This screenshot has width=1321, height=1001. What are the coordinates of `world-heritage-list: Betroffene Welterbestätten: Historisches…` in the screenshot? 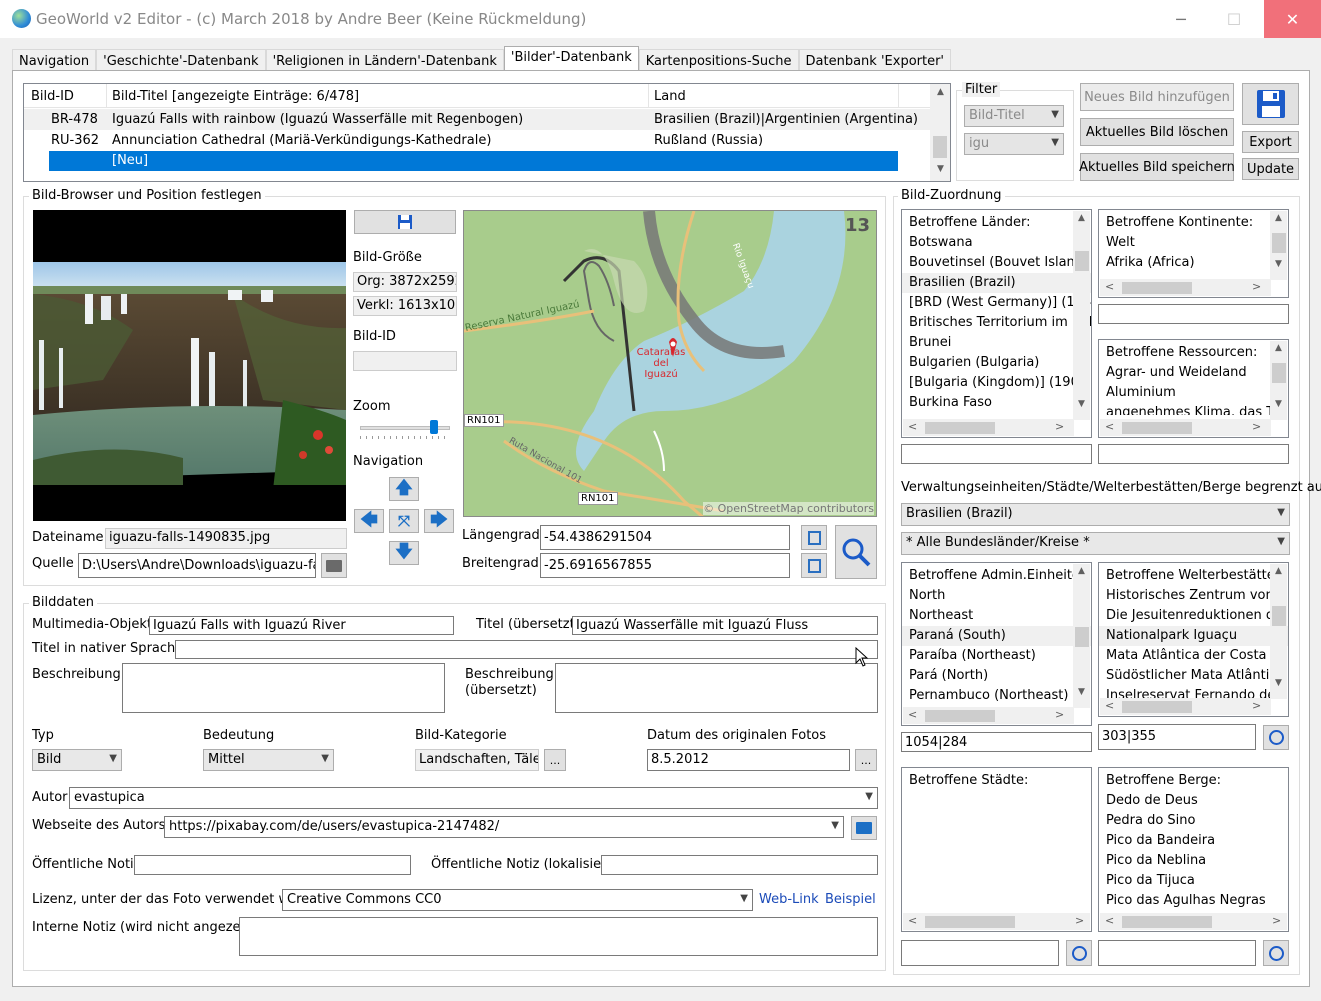 It's located at (1193, 639).